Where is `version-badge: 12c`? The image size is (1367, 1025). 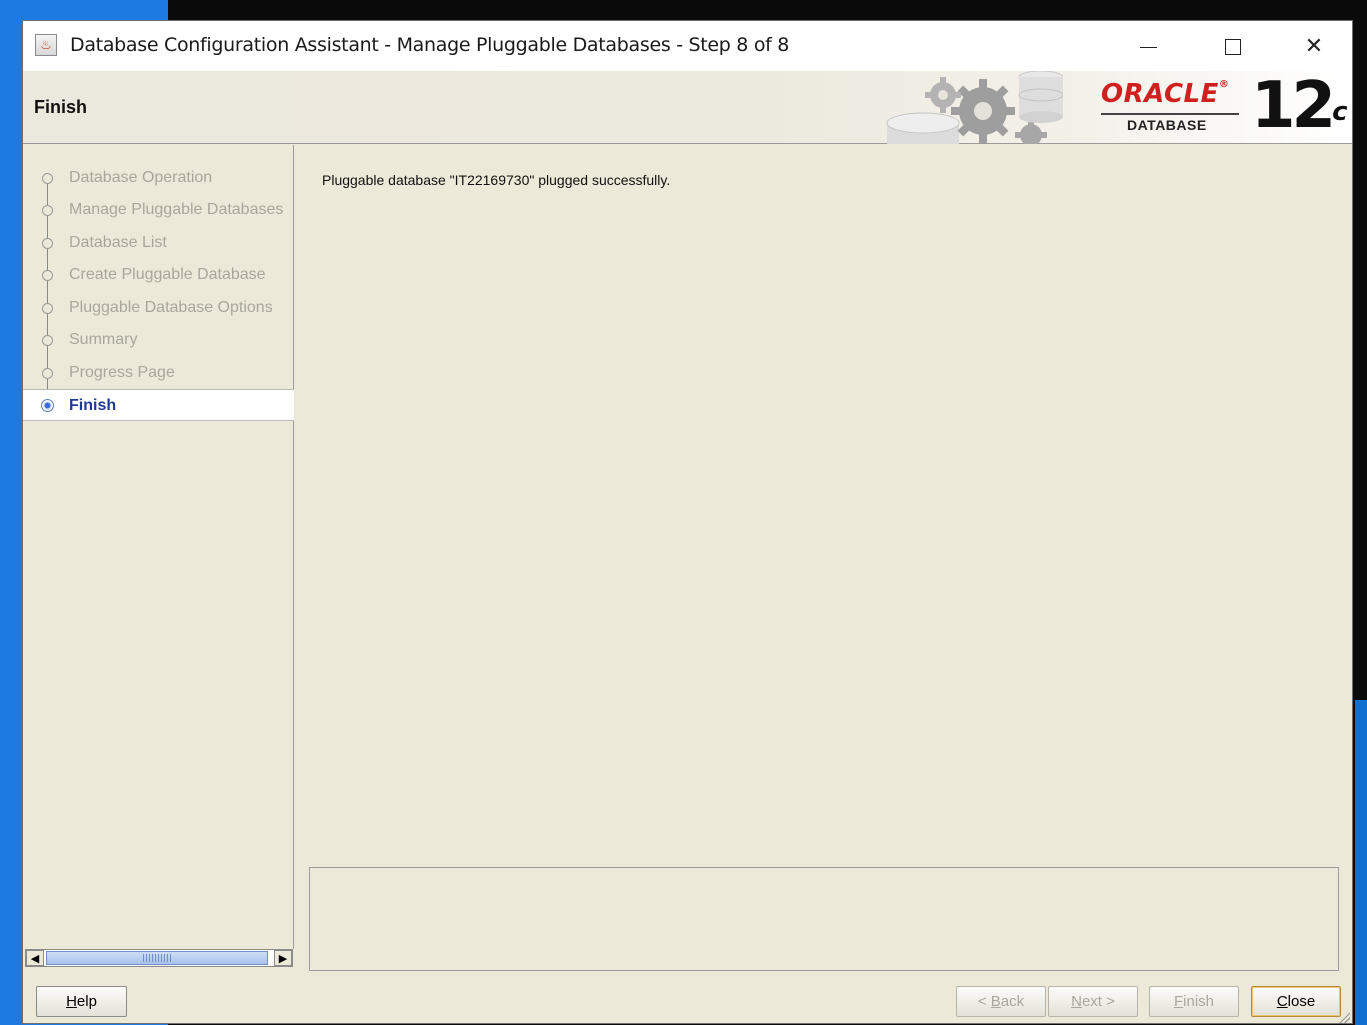
version-badge: 12c is located at coordinates (1299, 106).